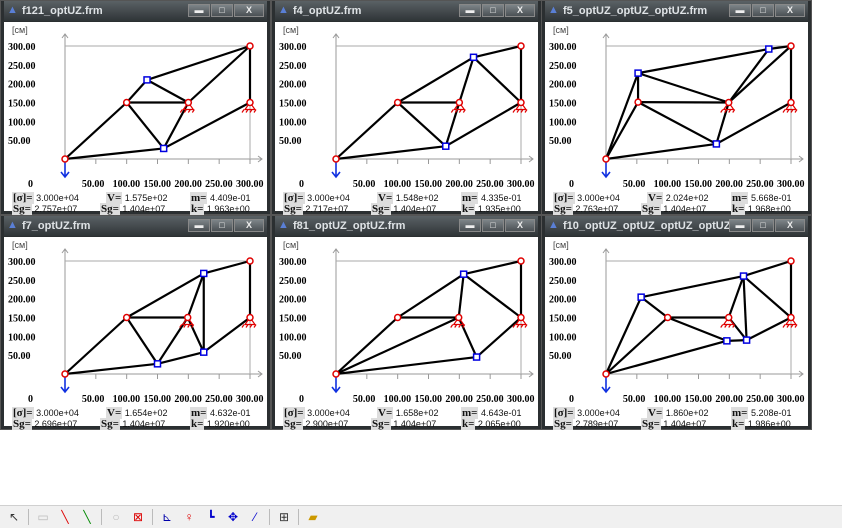 Image resolution: width=842 pixels, height=528 pixels. Describe the element at coordinates (65, 517) in the screenshot. I see `delete-member-icon: ╲` at that location.